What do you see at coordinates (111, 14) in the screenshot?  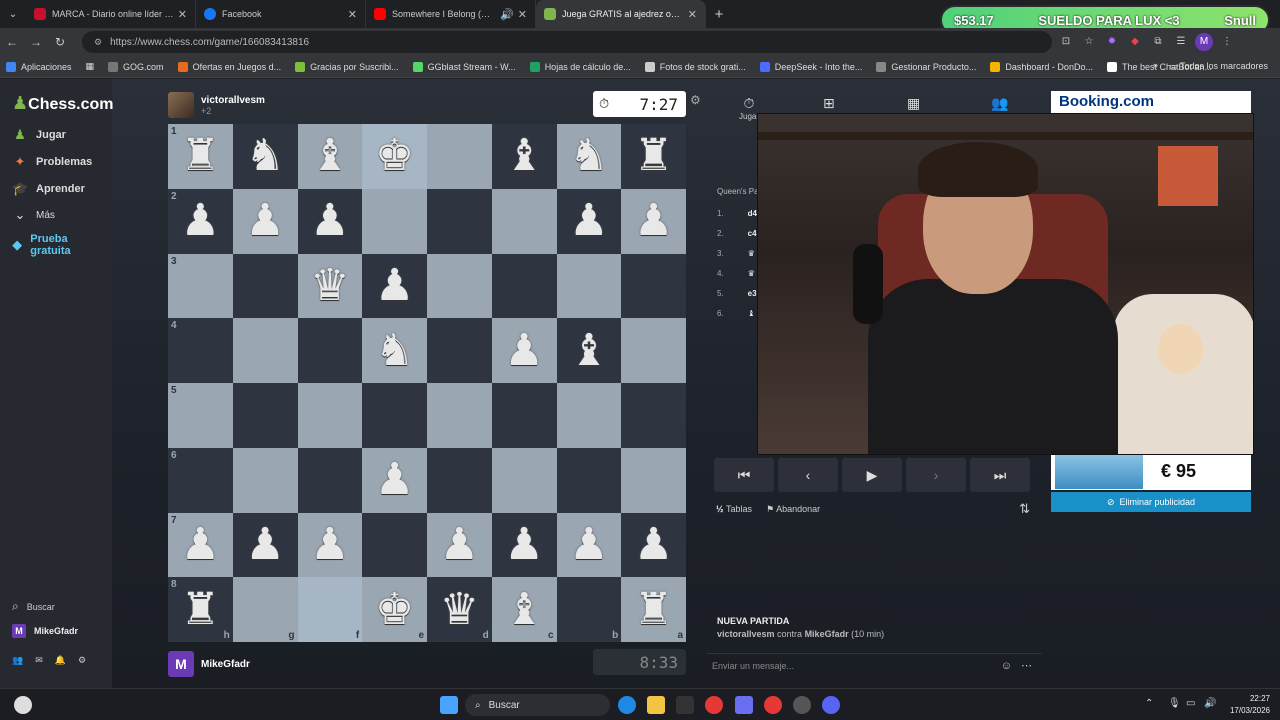 I see `tab-marca: MARCA - Diario online líder en ✕` at bounding box center [111, 14].